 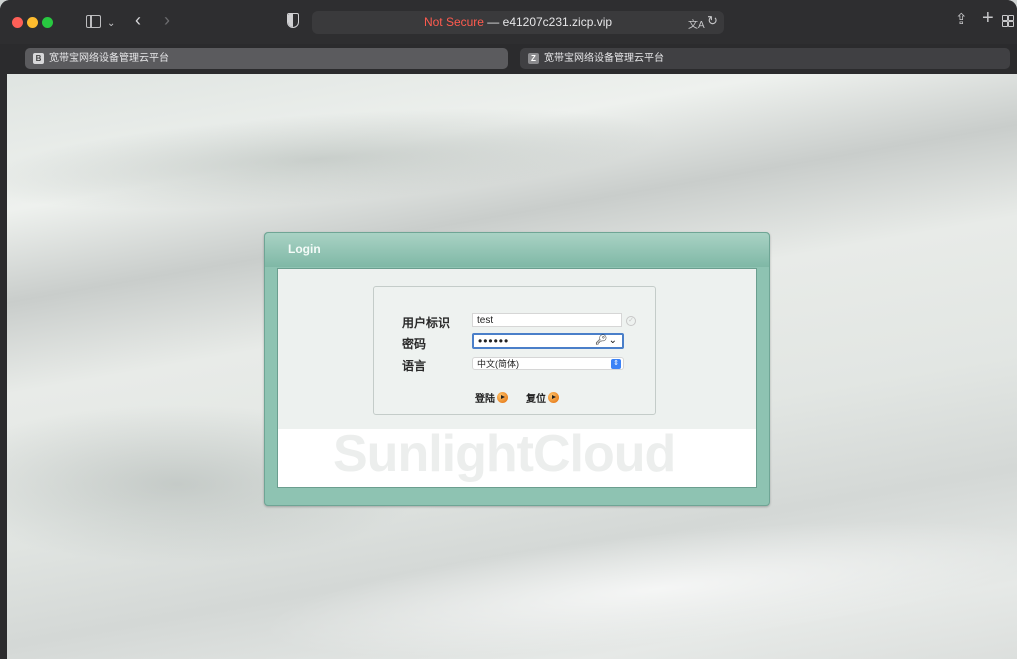 I want to click on username-label: 用户标识, so click(x=426, y=323).